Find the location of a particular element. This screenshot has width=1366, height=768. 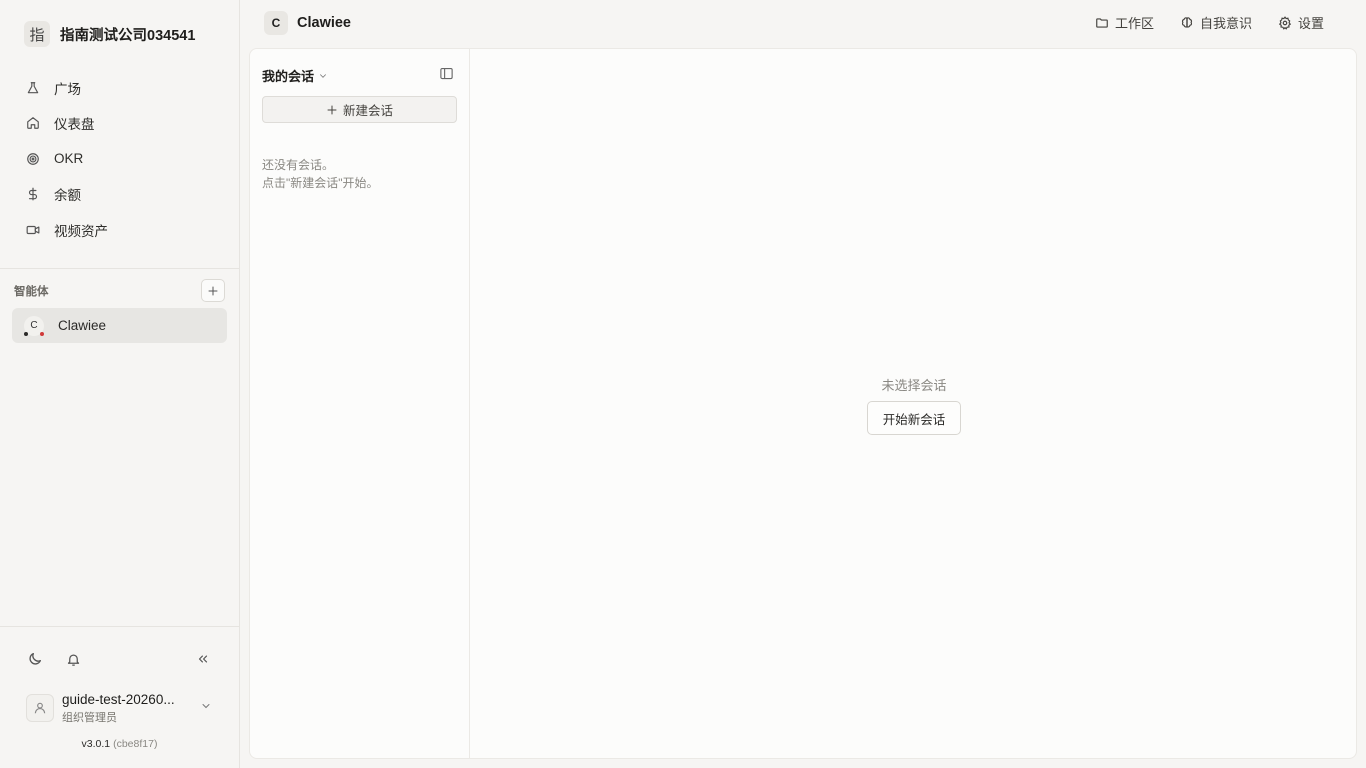

add-agent-button is located at coordinates (213, 290).